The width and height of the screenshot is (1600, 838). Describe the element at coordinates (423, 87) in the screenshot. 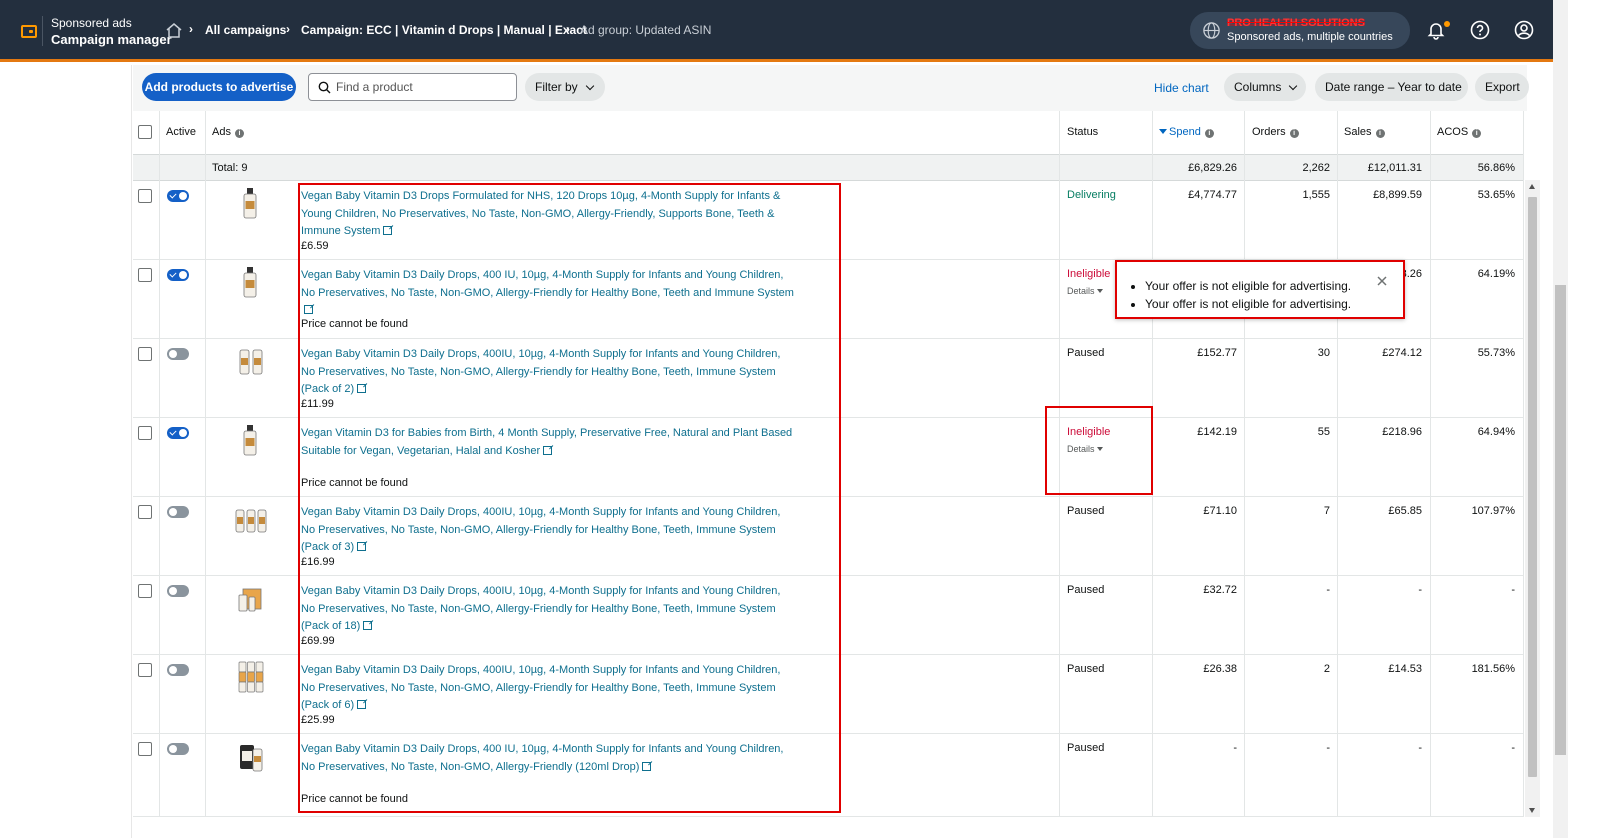

I see `product-search-input` at that location.